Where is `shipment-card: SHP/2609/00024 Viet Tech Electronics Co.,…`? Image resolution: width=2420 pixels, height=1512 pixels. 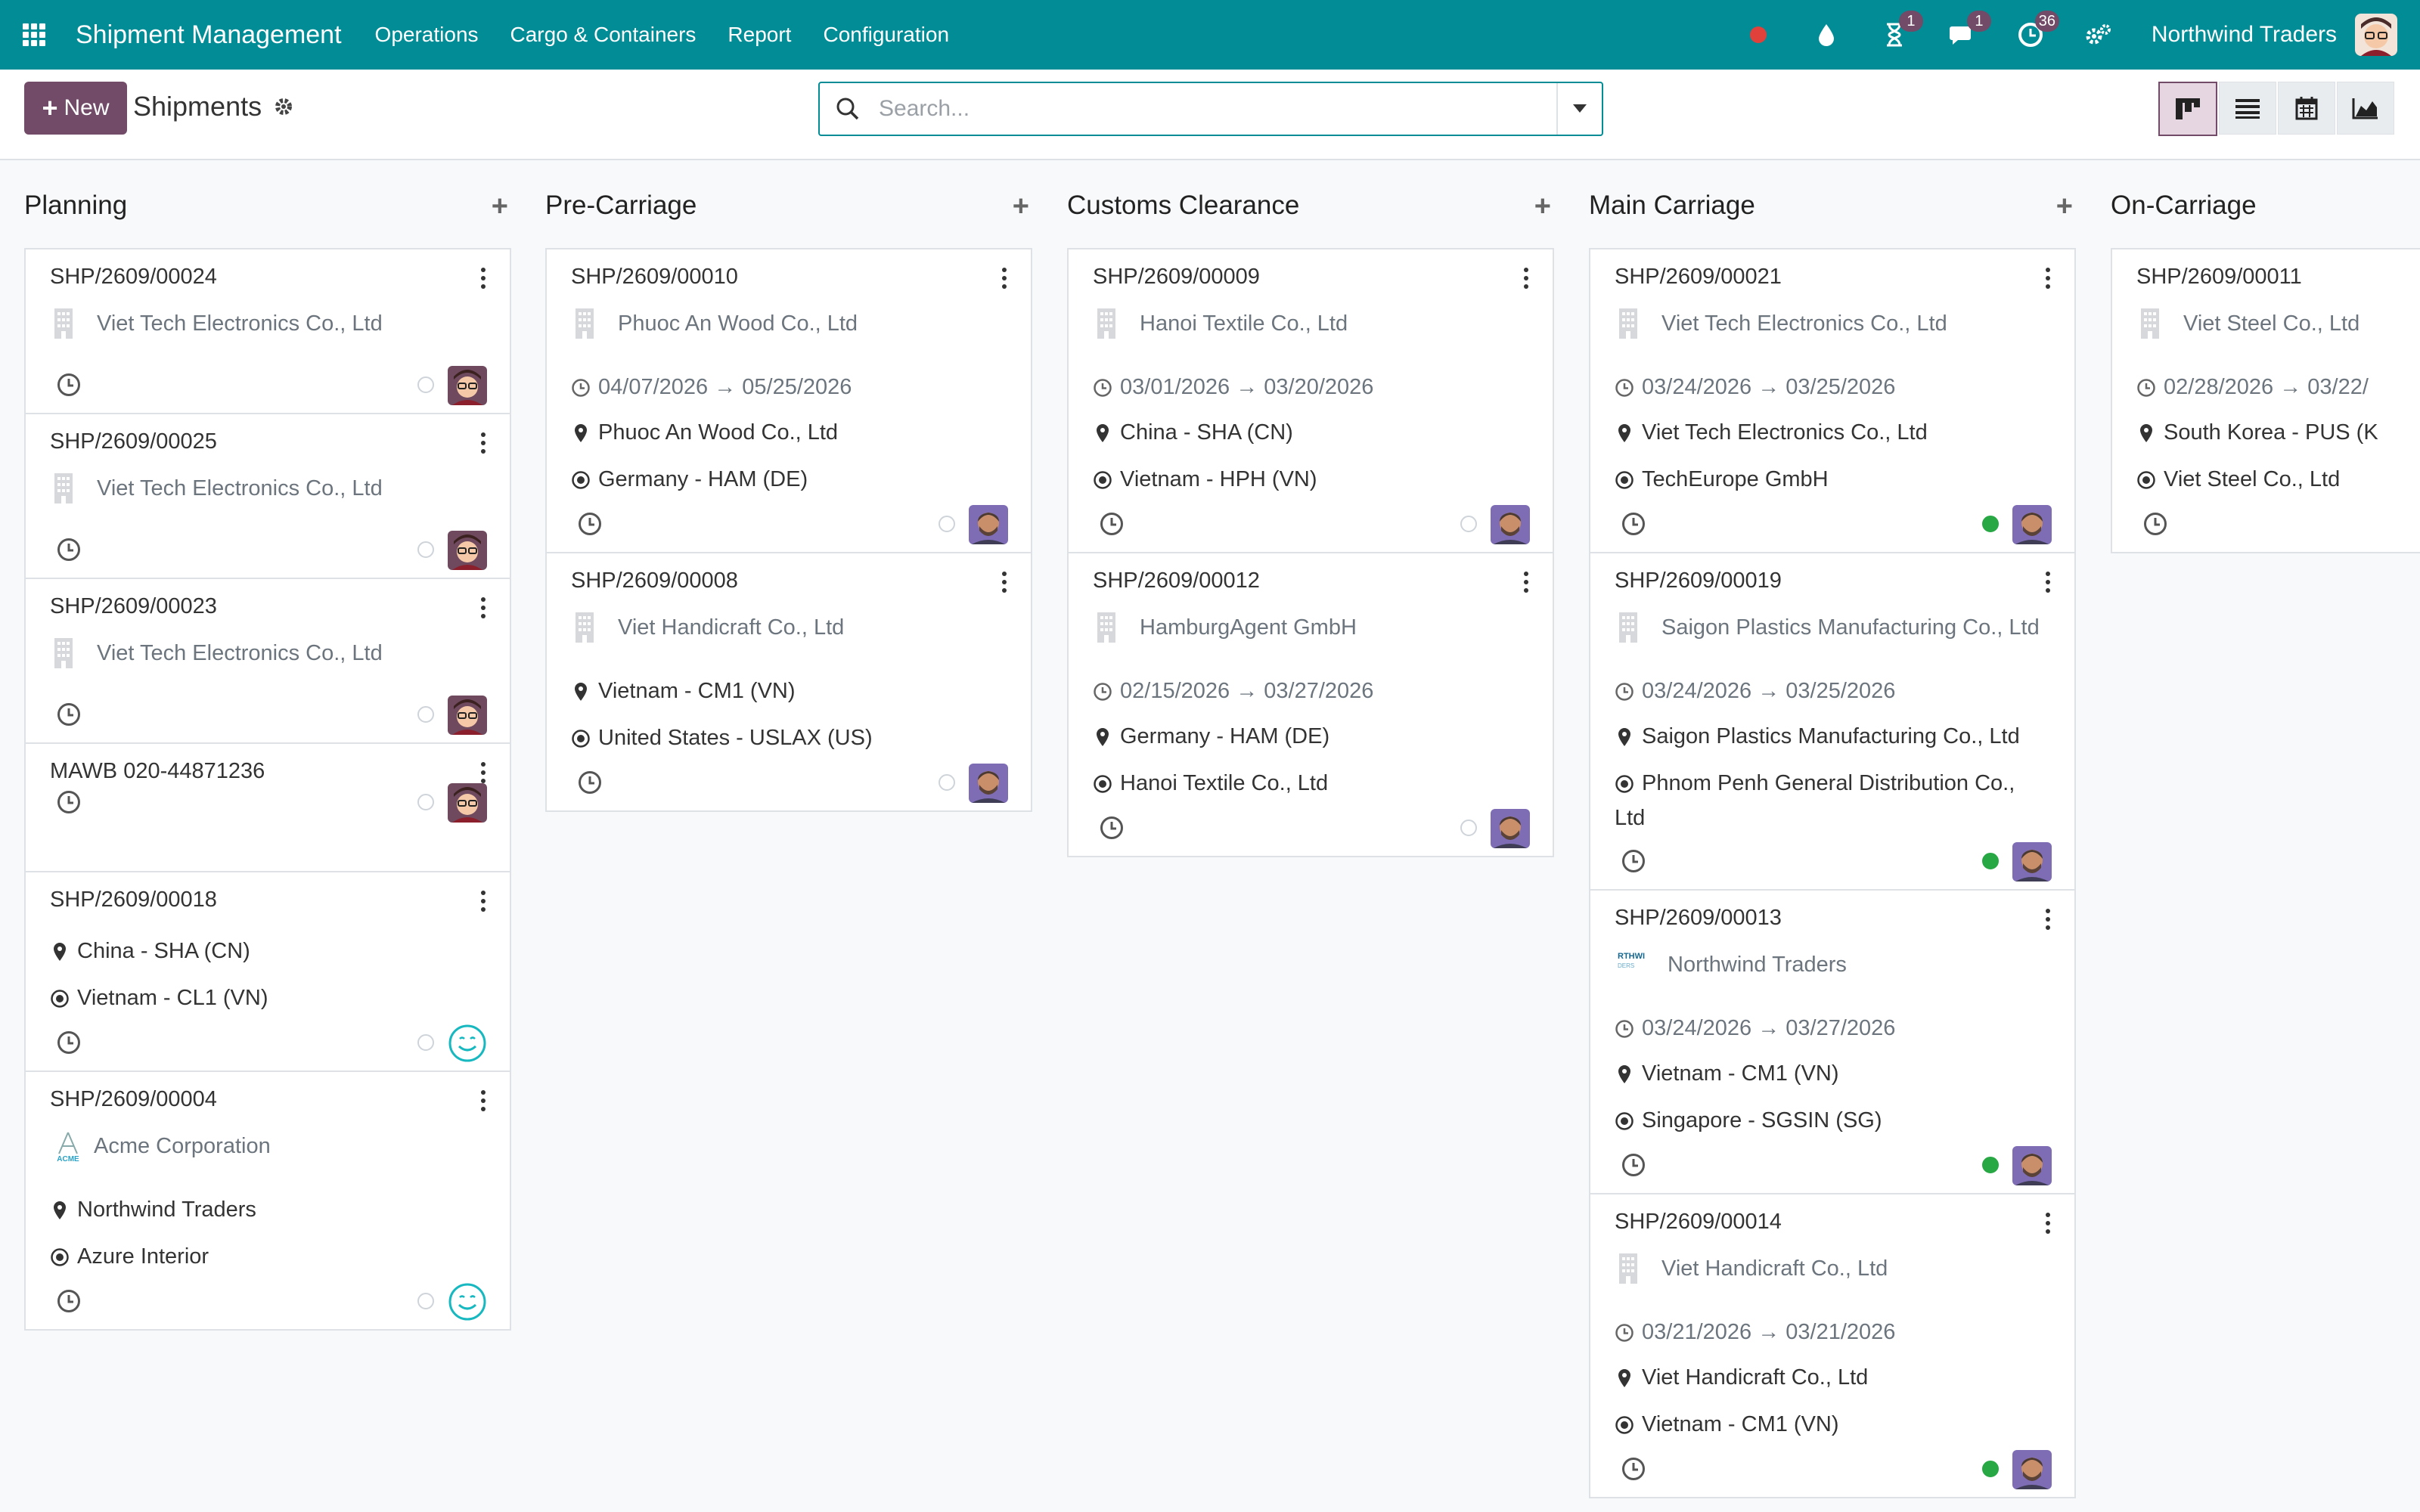 shipment-card: SHP/2609/00024 Viet Tech Electronics Co.,… is located at coordinates (267, 331).